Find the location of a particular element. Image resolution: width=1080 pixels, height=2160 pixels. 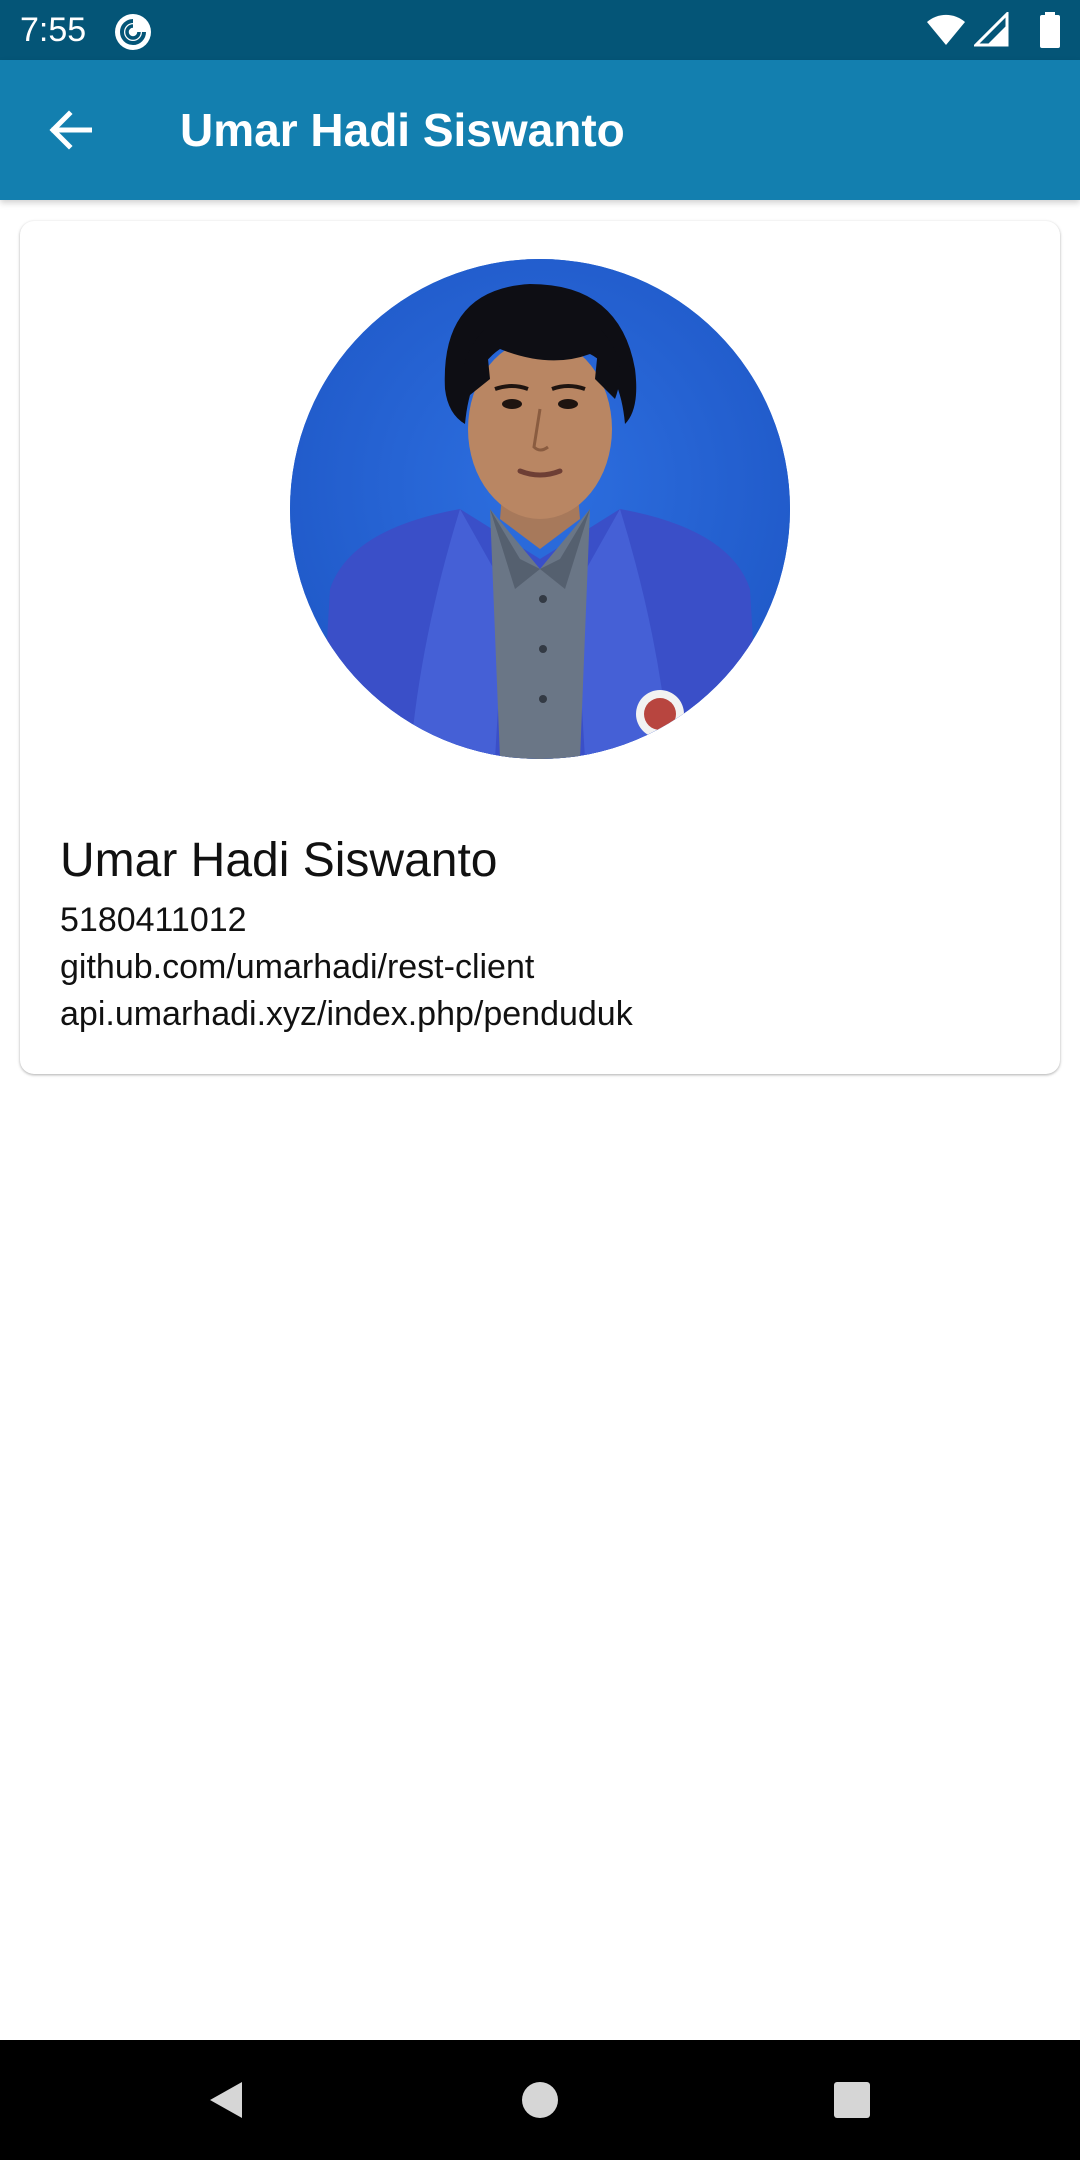

status-bar: 7:55 is located at coordinates (540, 30).